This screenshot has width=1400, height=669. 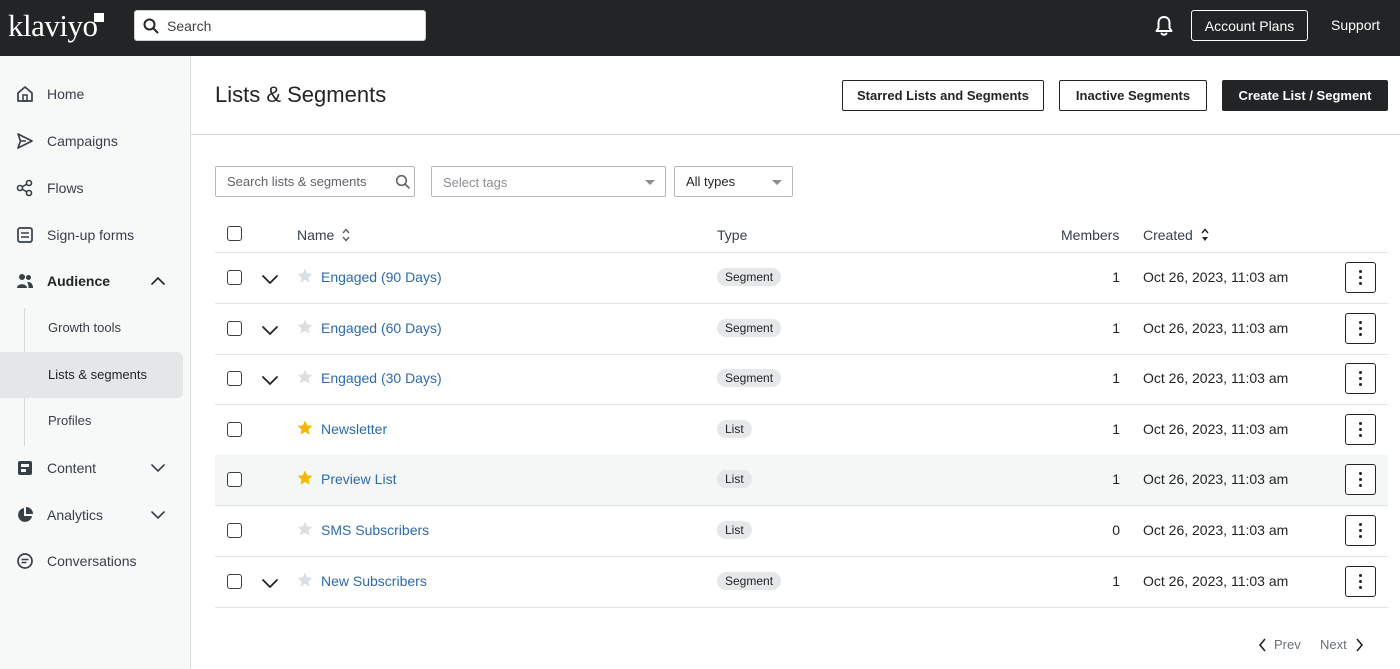 What do you see at coordinates (75, 515) in the screenshot?
I see `sidebar-item-label: Analytics` at bounding box center [75, 515].